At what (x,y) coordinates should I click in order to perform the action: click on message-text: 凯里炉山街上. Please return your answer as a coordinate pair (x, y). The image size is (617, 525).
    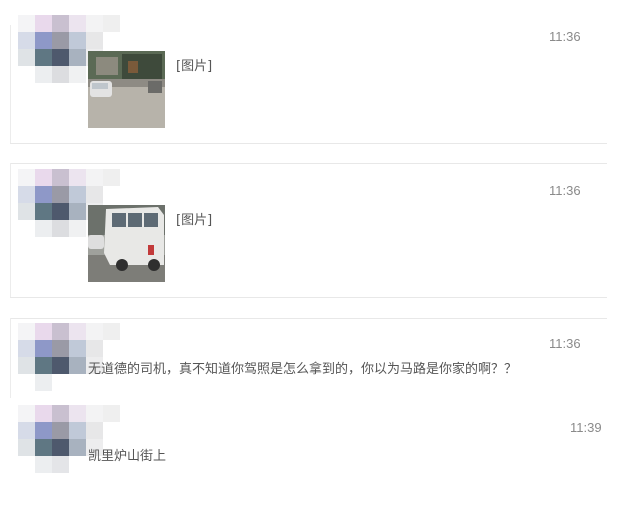
    Looking at the image, I should click on (127, 456).